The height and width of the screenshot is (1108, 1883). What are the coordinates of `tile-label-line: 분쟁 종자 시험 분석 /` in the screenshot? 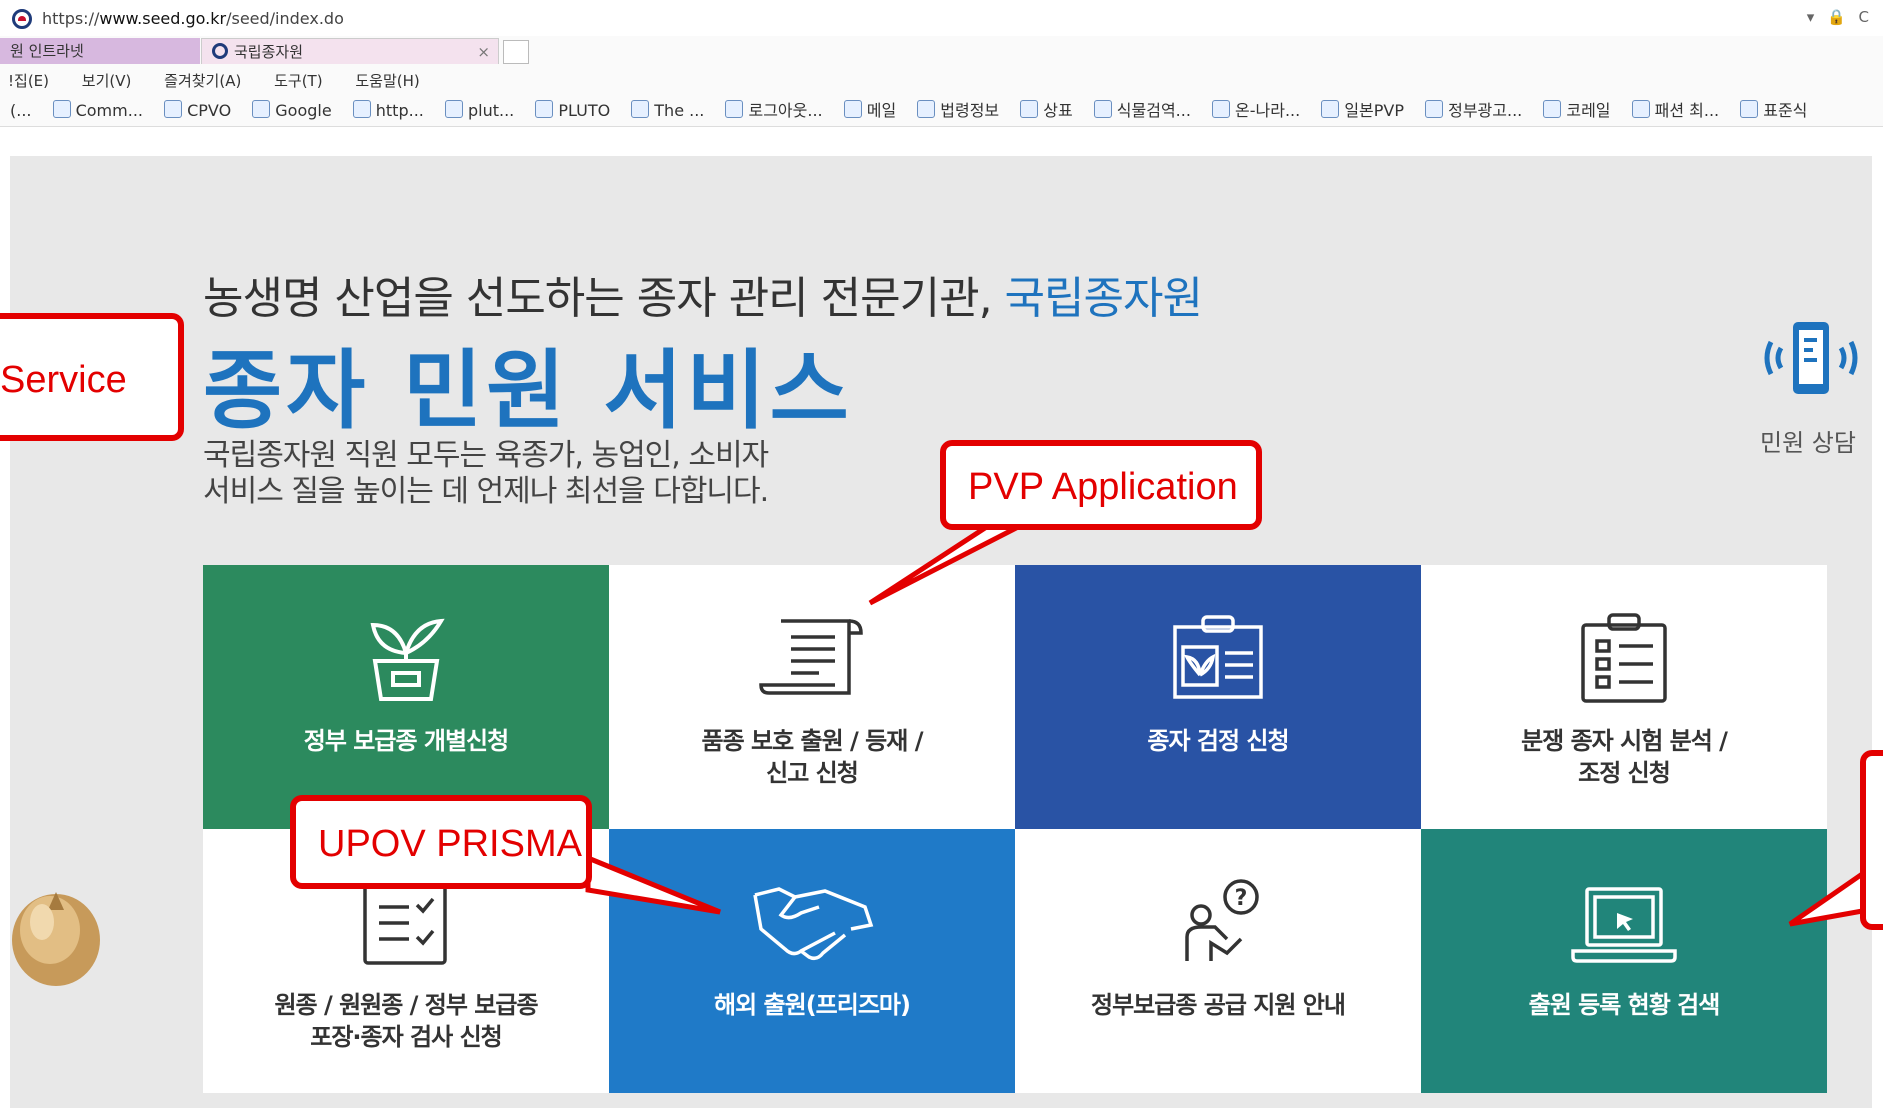 It's located at (1624, 741).